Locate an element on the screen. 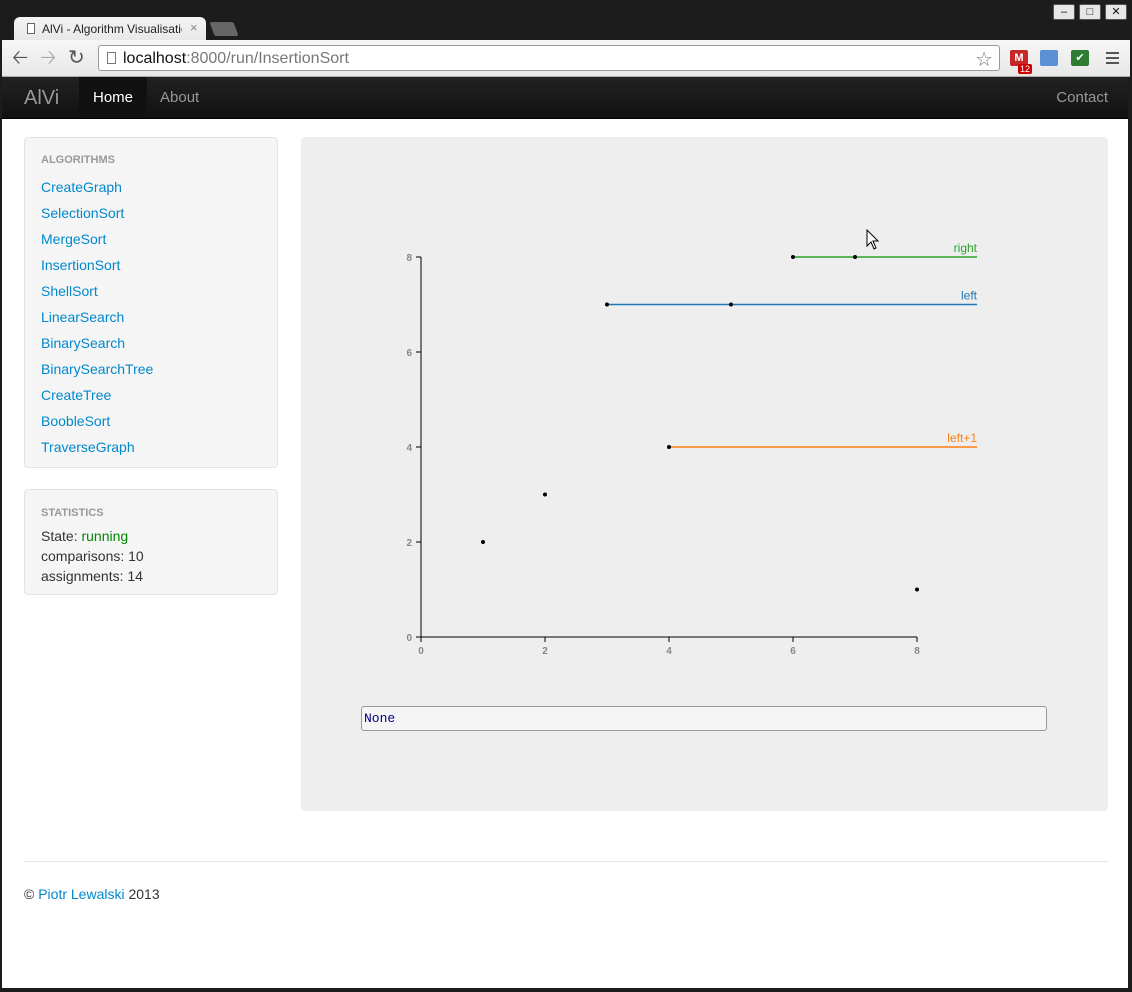 The width and height of the screenshot is (1132, 992). y-tick-label: 6 is located at coordinates (409, 353).